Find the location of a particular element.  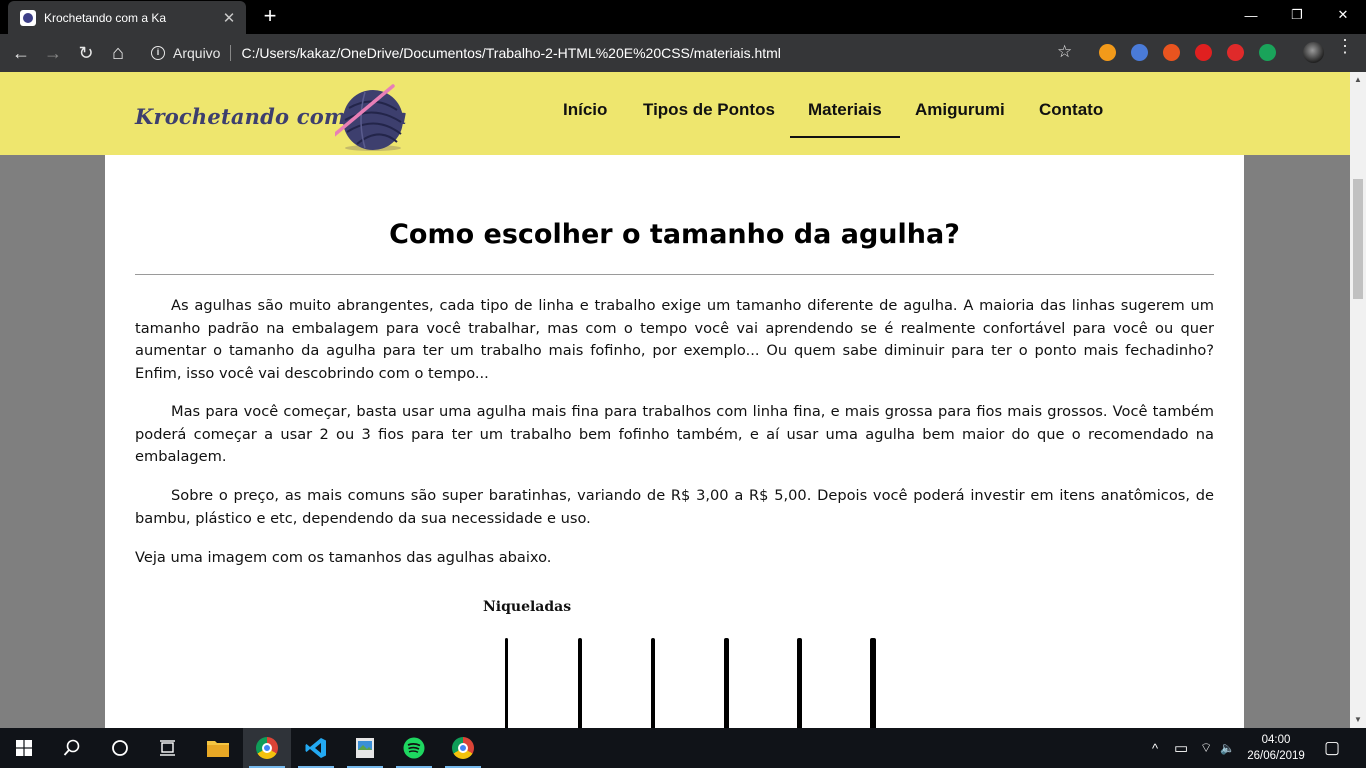

scroll-down-arrow-icon: ▼ is located at coordinates (1358, 720).